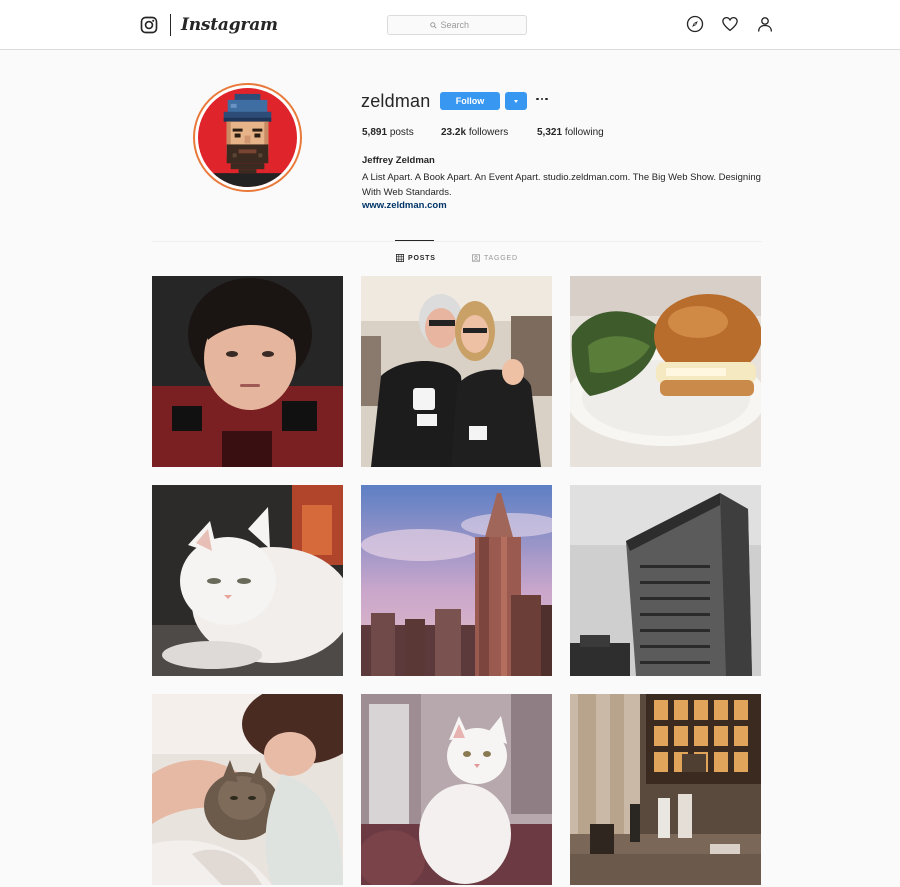 The image size is (900, 887). I want to click on tab-posts-label: POSTS, so click(422, 258).